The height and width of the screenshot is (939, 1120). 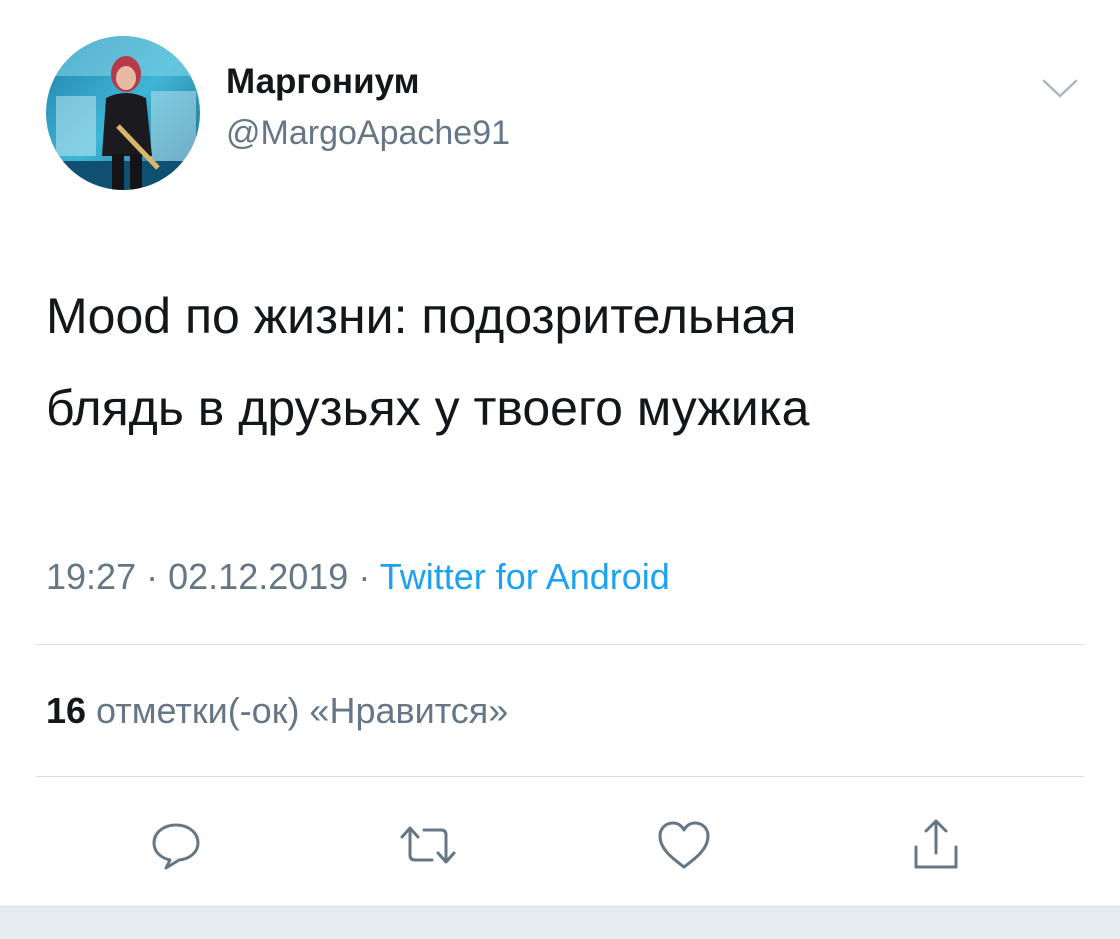 I want to click on user-handle: @MargoApache91, so click(x=368, y=133).